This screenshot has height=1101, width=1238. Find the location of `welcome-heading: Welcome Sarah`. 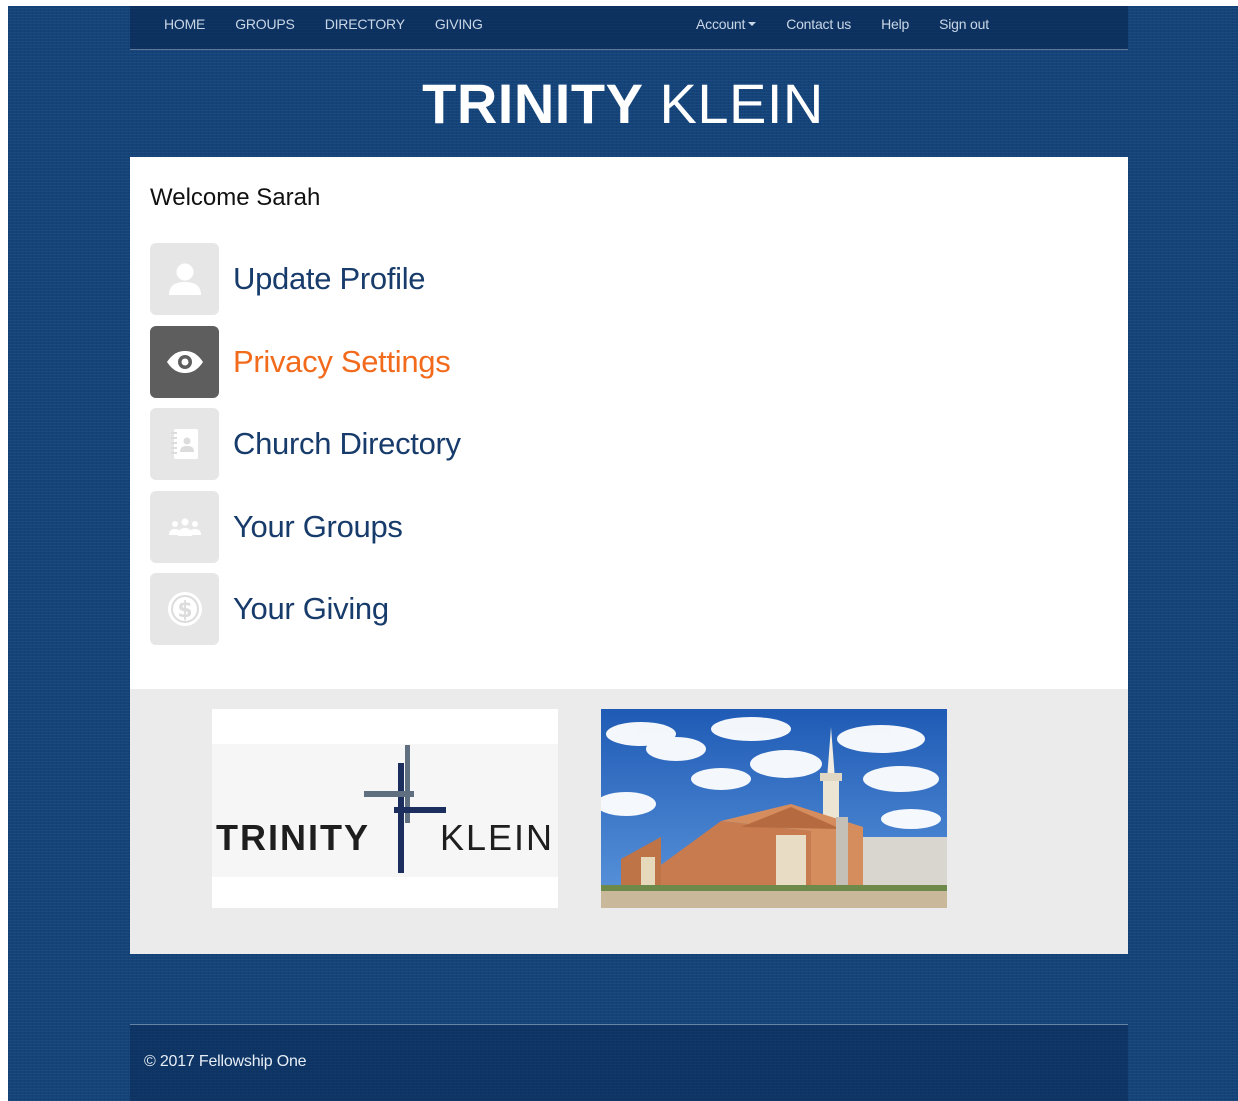

welcome-heading: Welcome Sarah is located at coordinates (235, 197).